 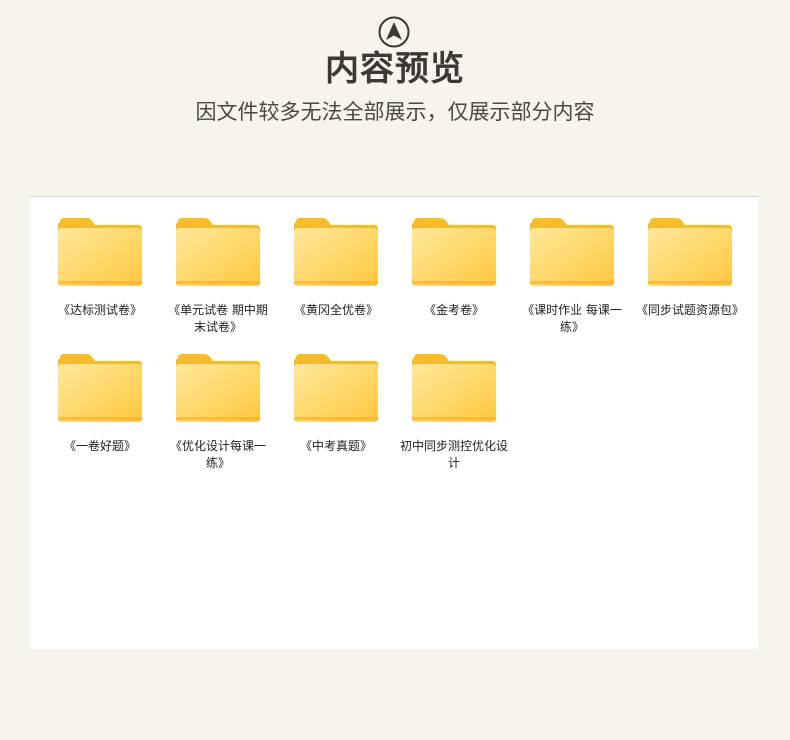 I want to click on folder-label: 《黄冈全优卷》, so click(x=335, y=310).